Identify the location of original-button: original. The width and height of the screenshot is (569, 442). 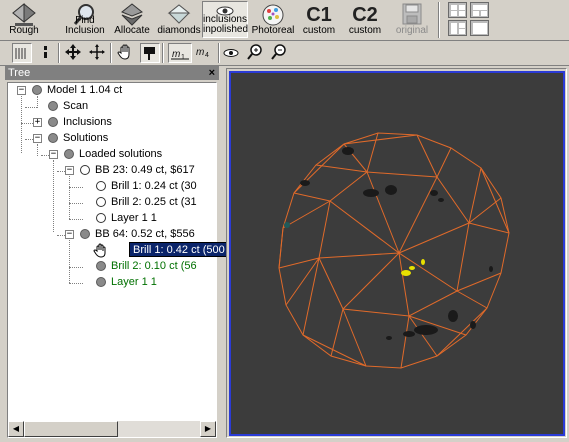
(412, 19).